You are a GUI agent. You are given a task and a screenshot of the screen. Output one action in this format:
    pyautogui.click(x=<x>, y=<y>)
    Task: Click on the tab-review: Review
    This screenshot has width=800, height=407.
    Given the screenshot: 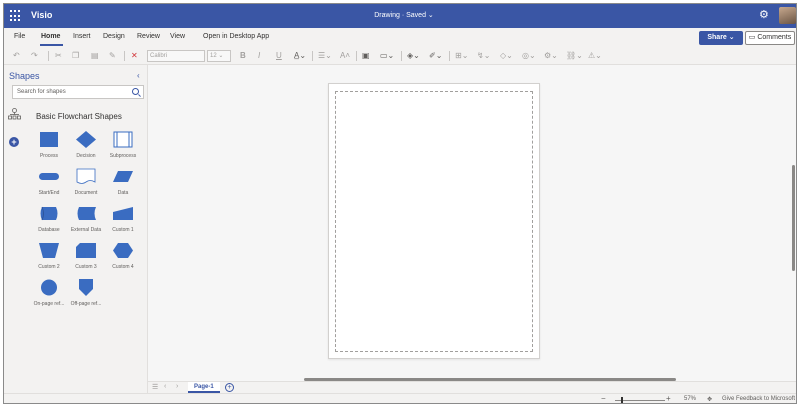 What is the action you would take?
    pyautogui.click(x=148, y=36)
    